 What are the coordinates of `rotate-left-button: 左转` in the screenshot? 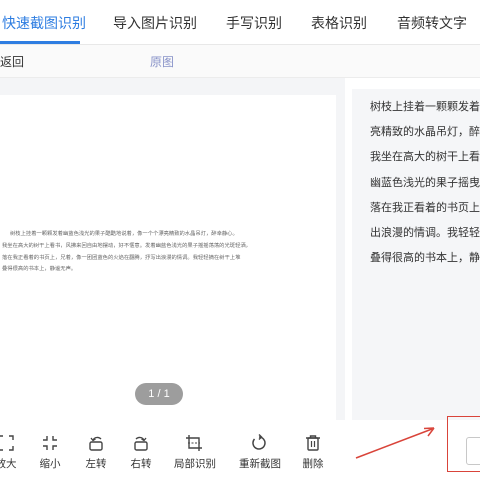 It's located at (96, 452).